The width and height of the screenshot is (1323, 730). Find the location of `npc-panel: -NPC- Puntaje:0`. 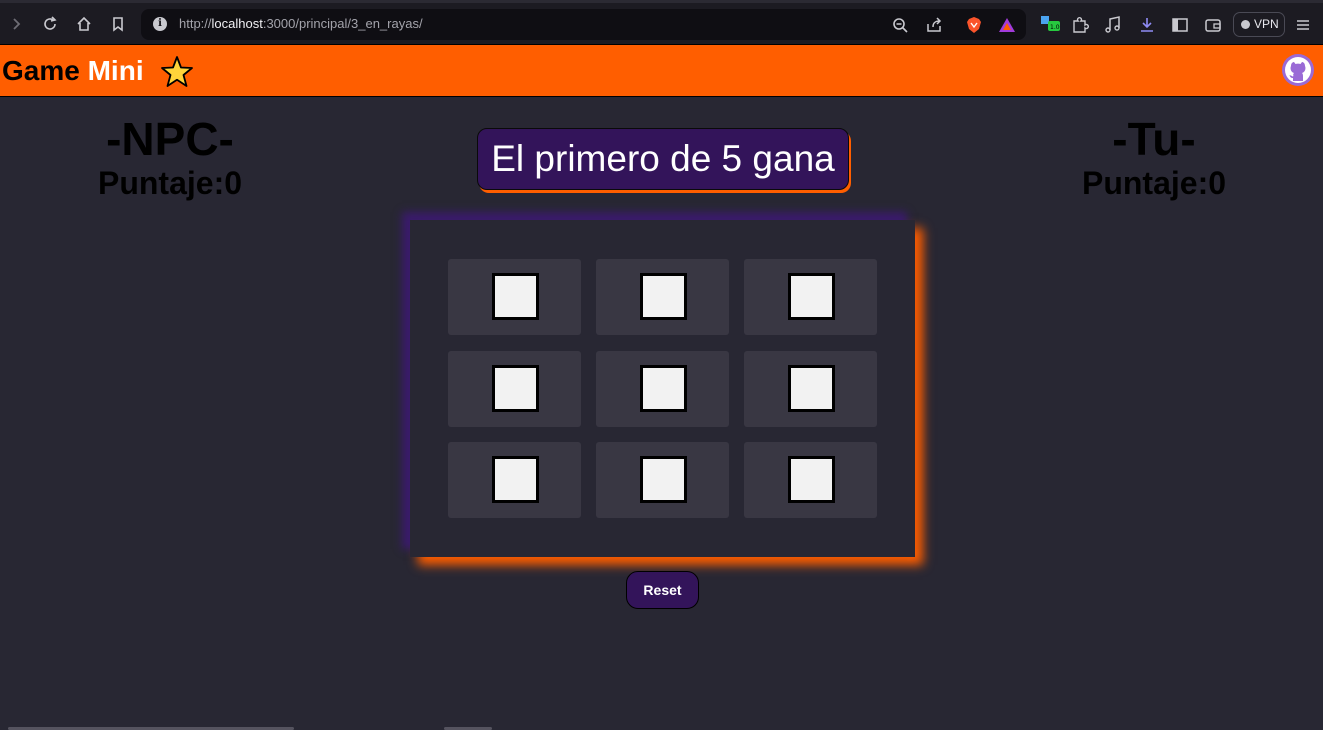

npc-panel: -NPC- Puntaje:0 is located at coordinates (170, 157).